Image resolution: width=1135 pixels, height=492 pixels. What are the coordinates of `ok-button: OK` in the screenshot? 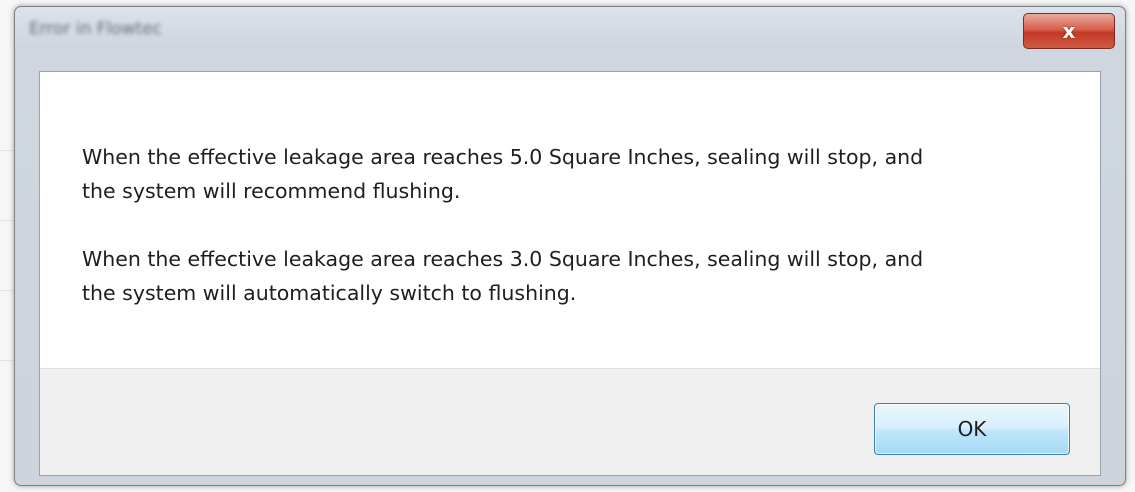 It's located at (972, 429).